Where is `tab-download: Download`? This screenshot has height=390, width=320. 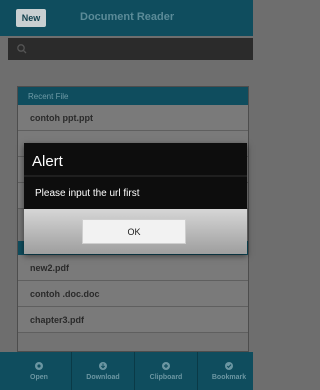 tab-download: Download is located at coordinates (102, 371).